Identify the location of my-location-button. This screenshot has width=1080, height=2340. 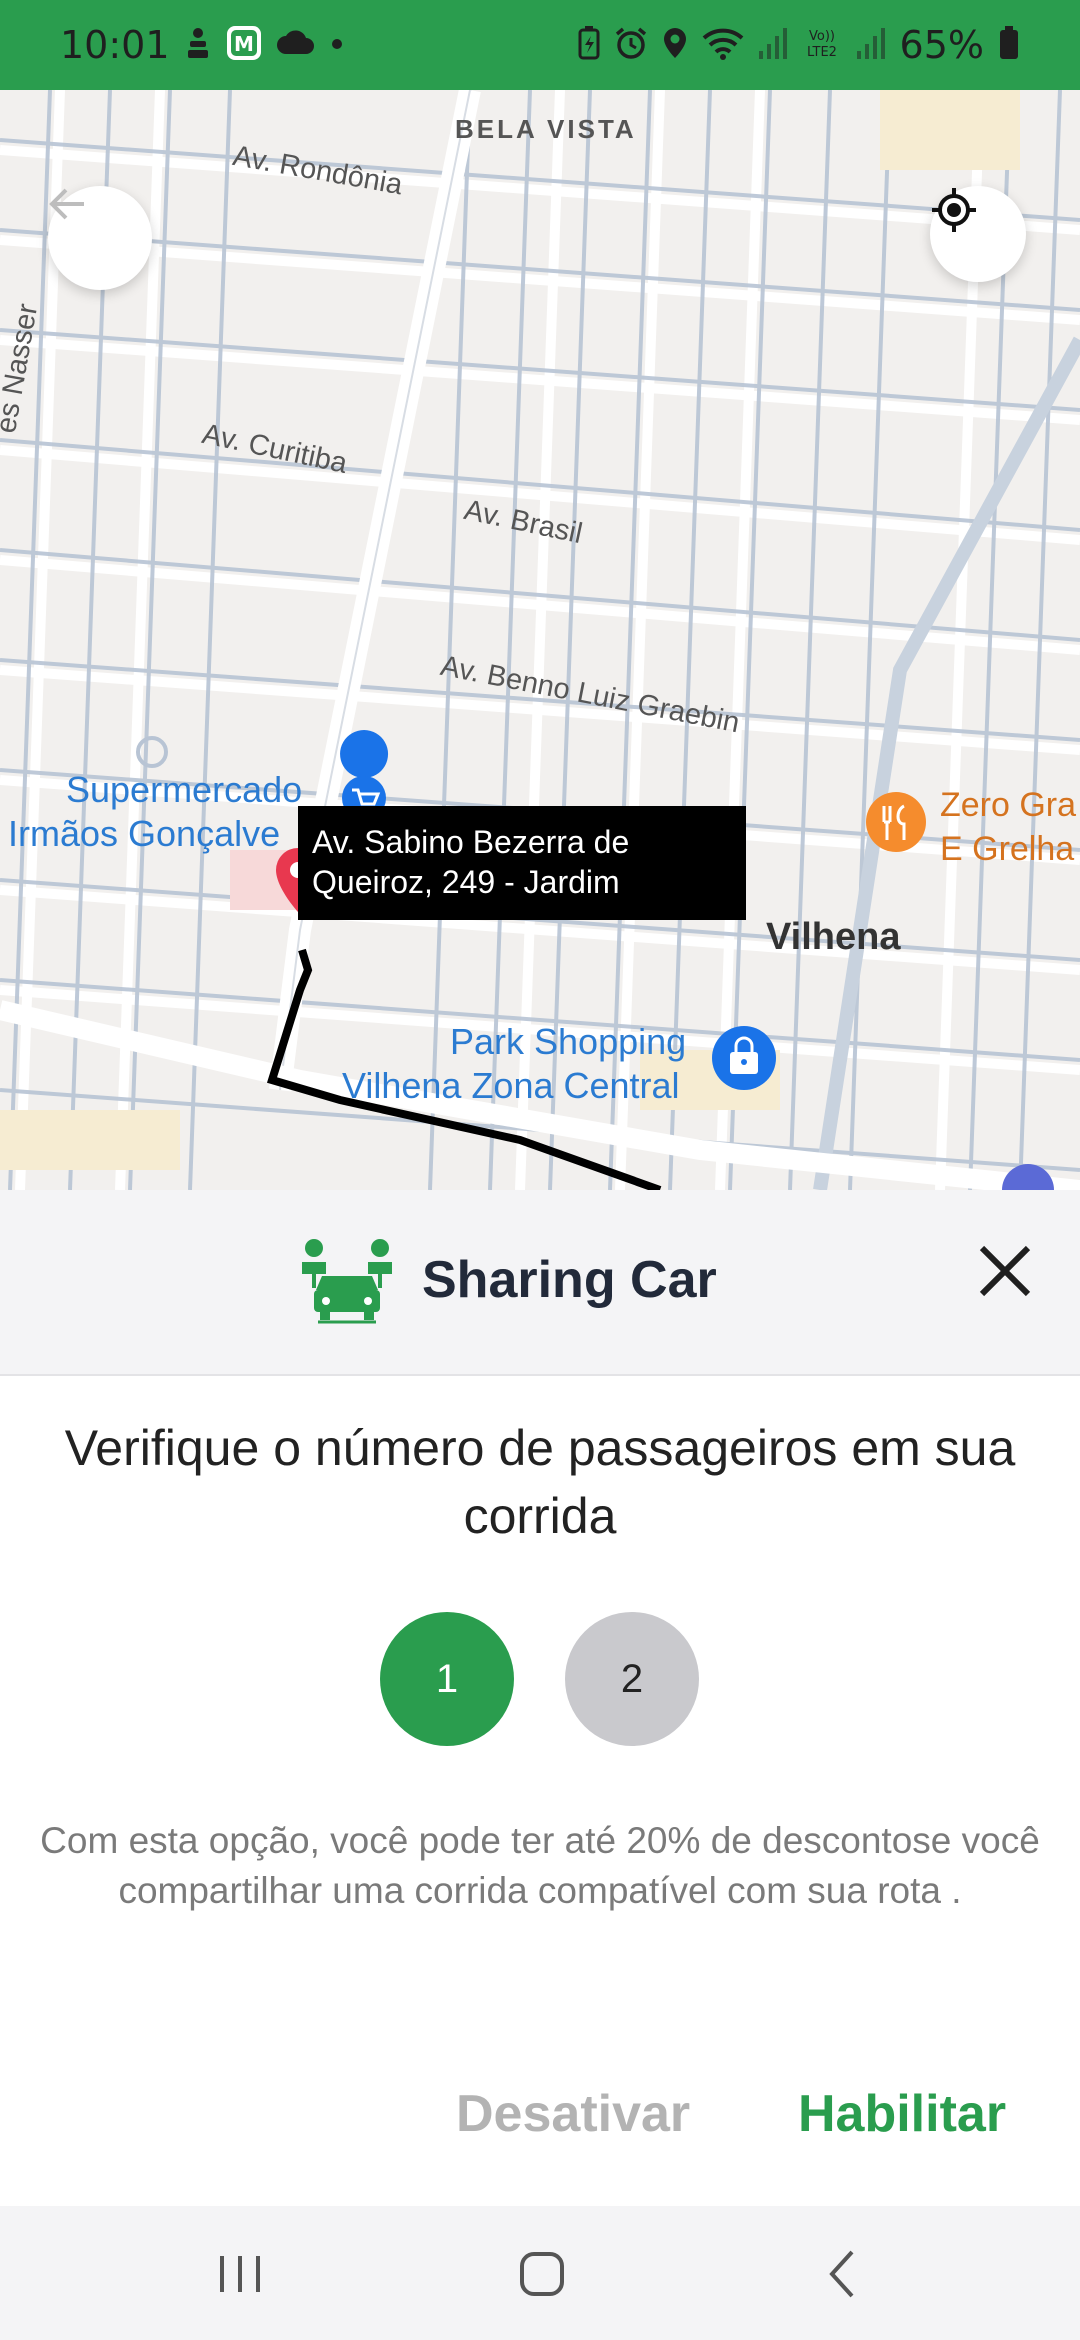
(978, 234).